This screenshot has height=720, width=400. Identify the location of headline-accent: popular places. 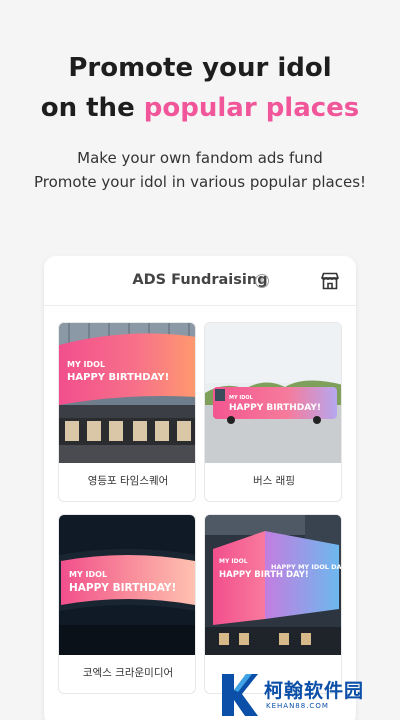
(251, 108).